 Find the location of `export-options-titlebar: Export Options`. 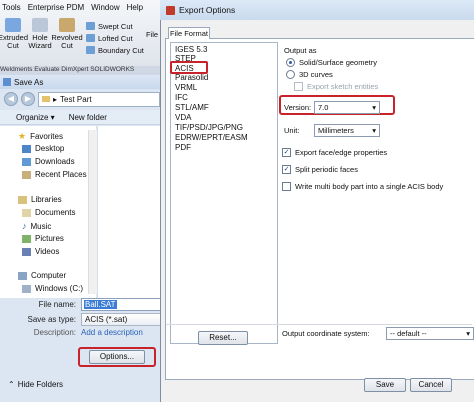

export-options-titlebar: Export Options is located at coordinates (317, 10).